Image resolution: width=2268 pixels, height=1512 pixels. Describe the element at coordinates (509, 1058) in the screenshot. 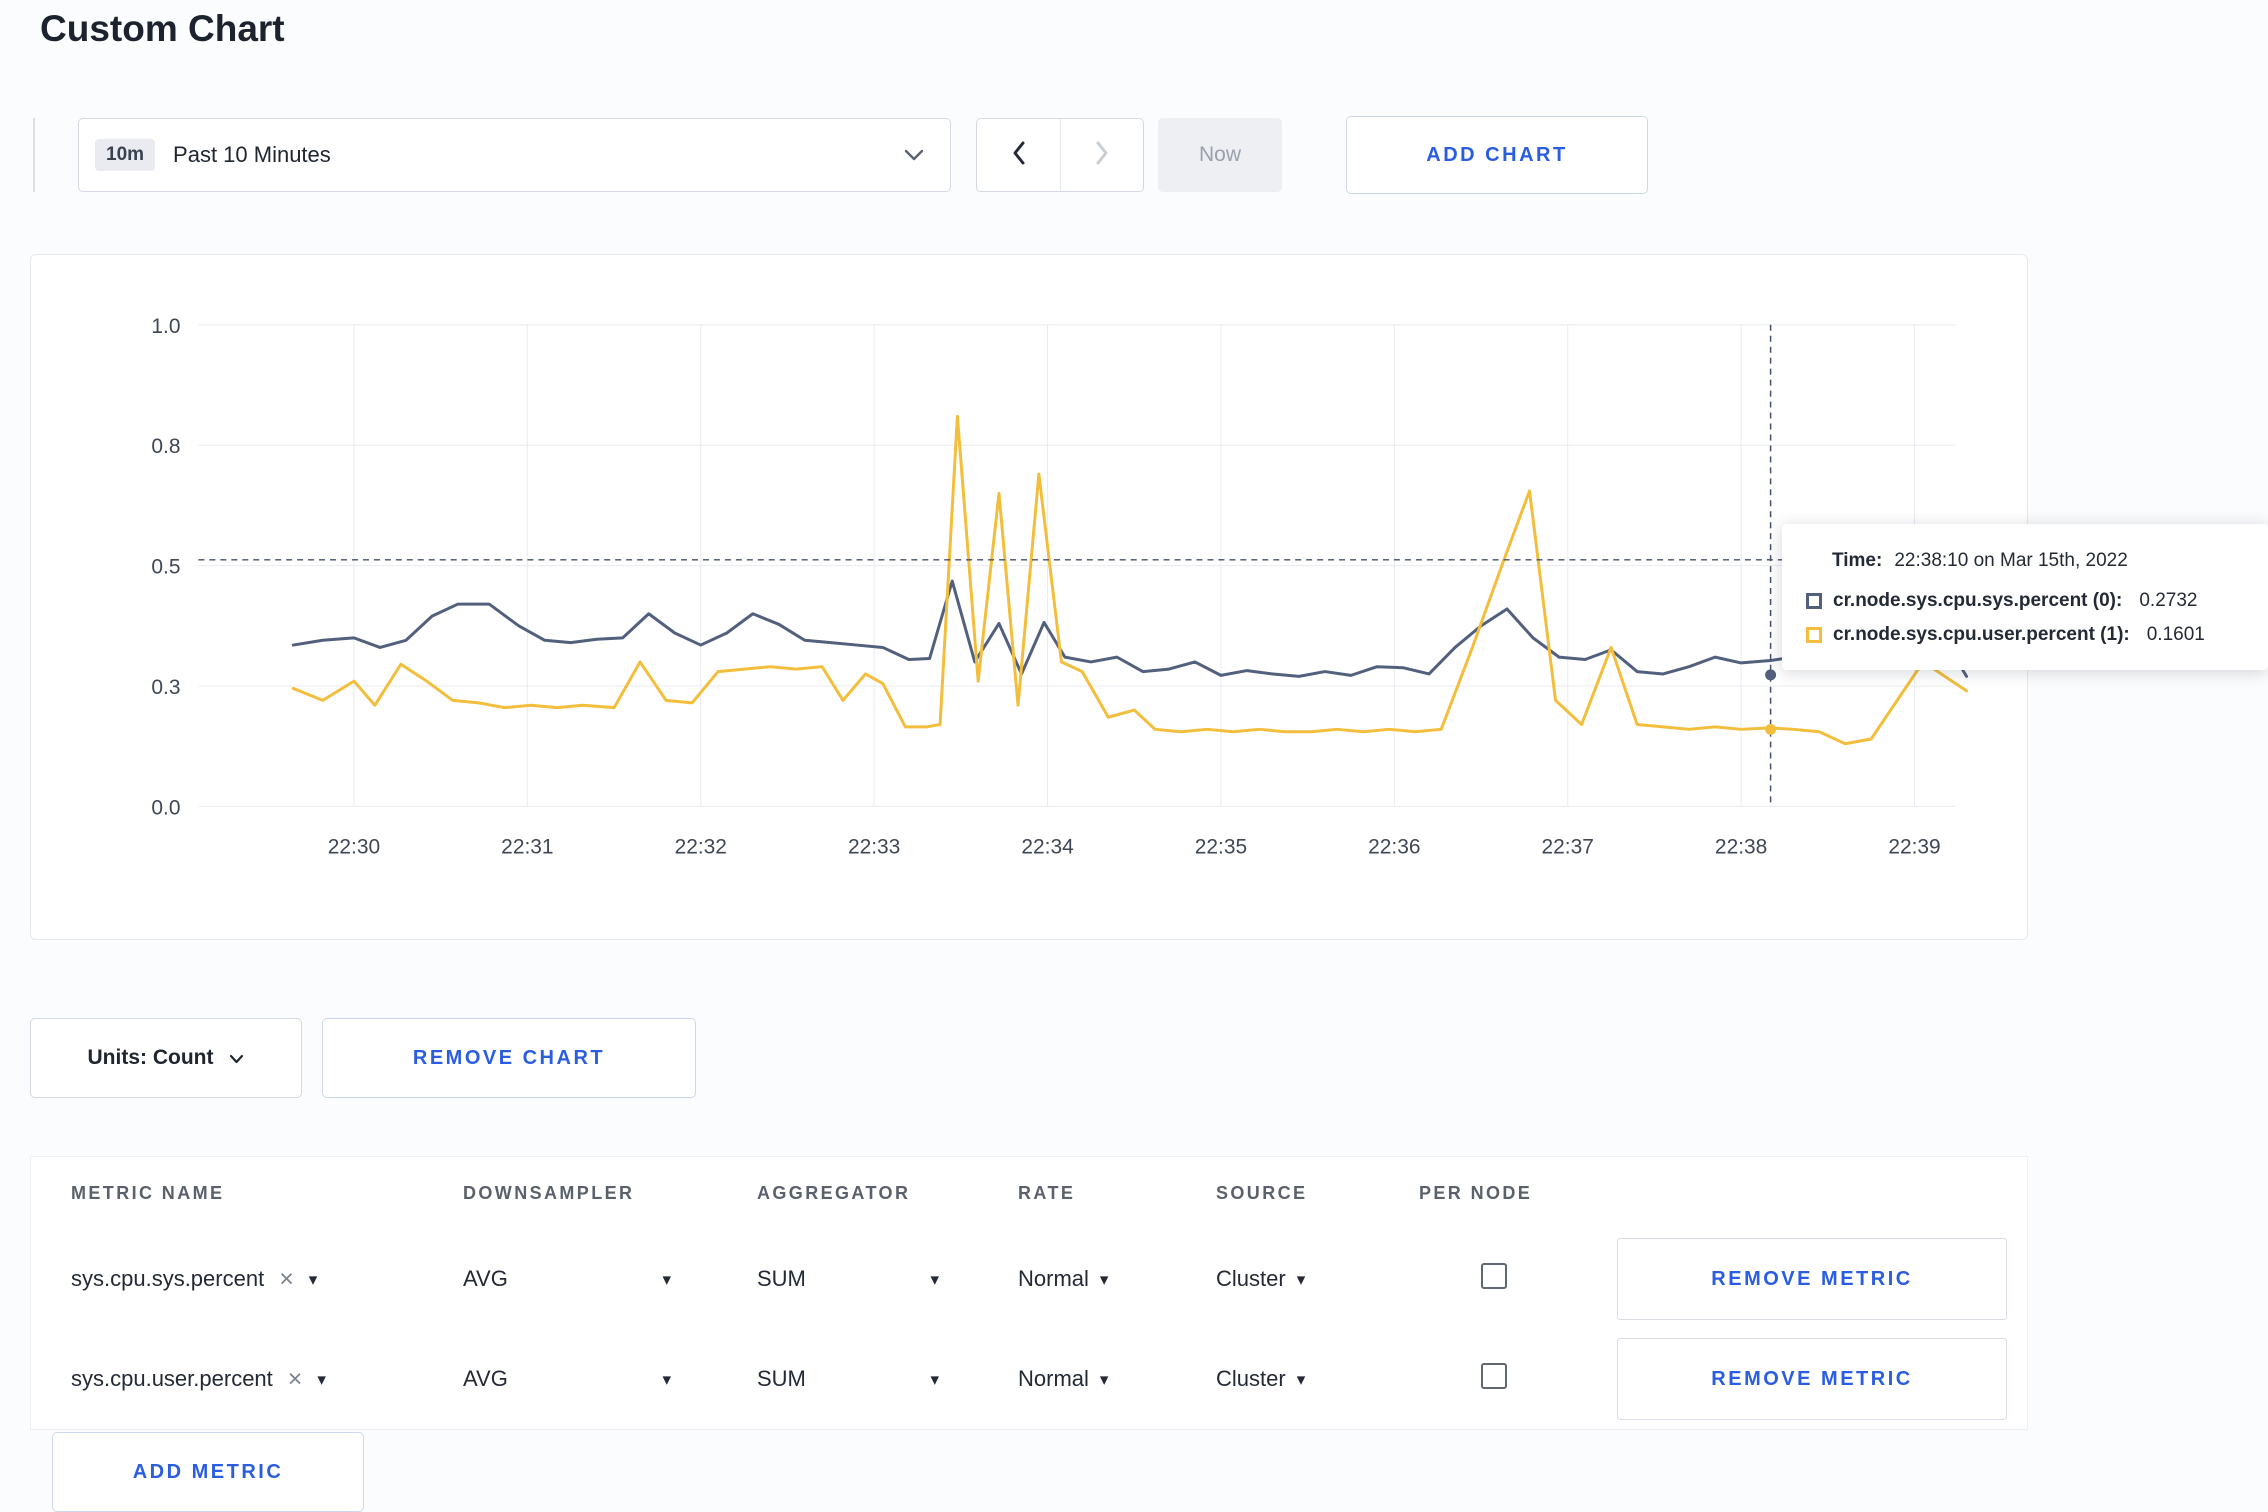

I see `remove-chart-button: REMOVE CHART` at that location.